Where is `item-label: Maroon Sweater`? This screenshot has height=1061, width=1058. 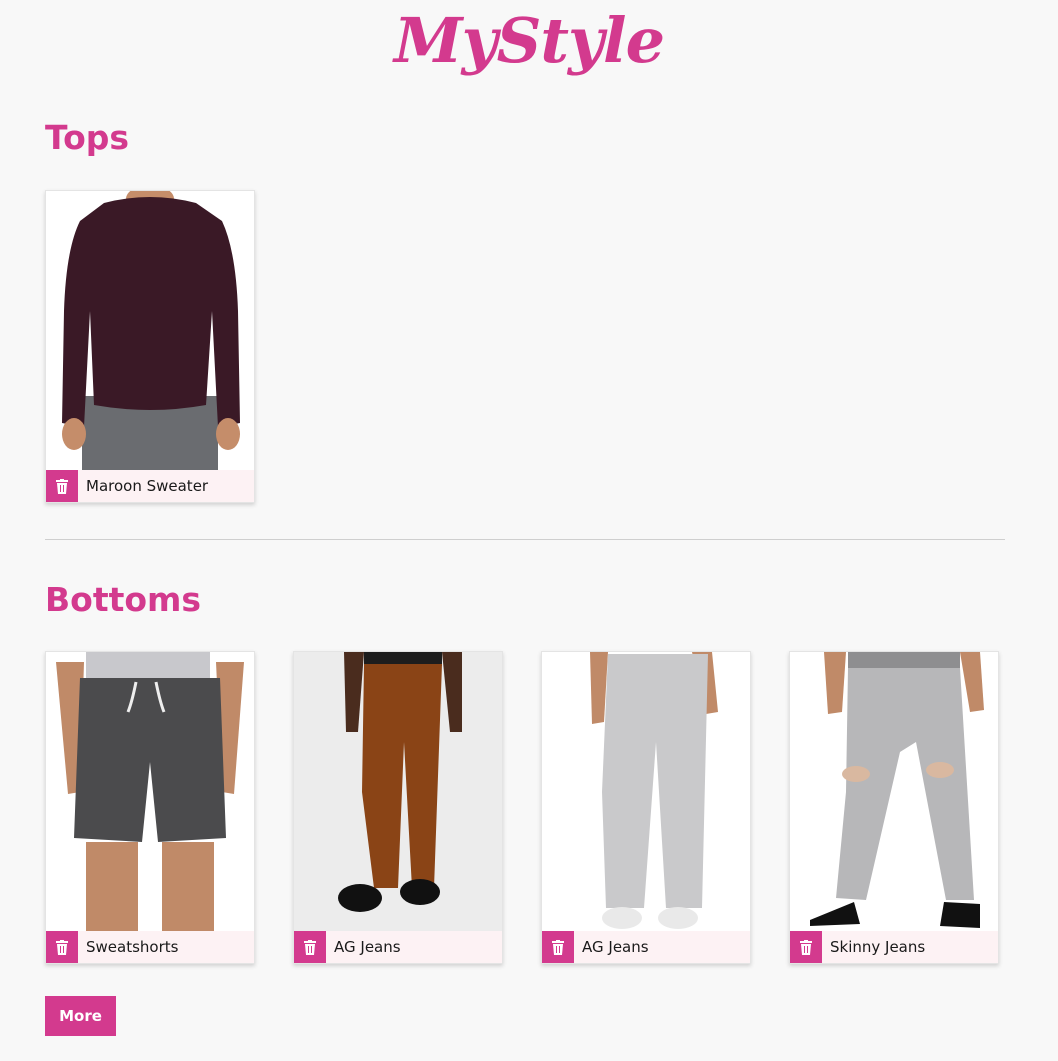 item-label: Maroon Sweater is located at coordinates (147, 486).